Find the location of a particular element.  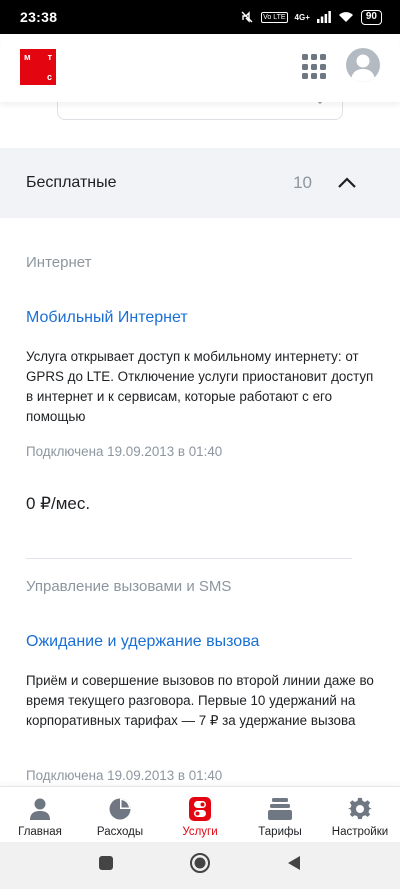

home-icon is located at coordinates (200, 865).